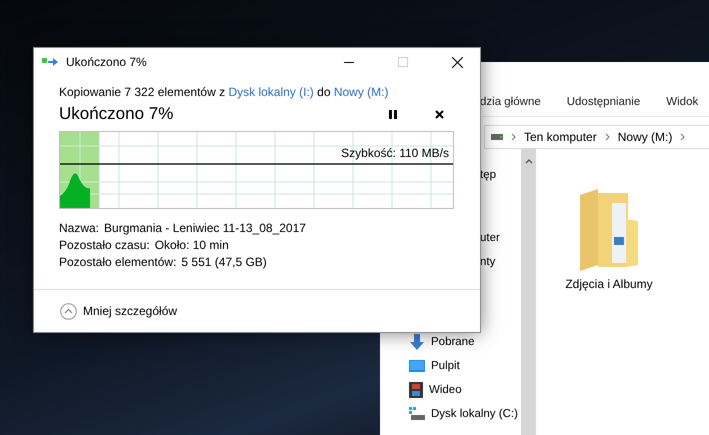 This screenshot has height=435, width=709. Describe the element at coordinates (603, 106) in the screenshot. I see `ribbon-tab: Udostępnianie` at that location.